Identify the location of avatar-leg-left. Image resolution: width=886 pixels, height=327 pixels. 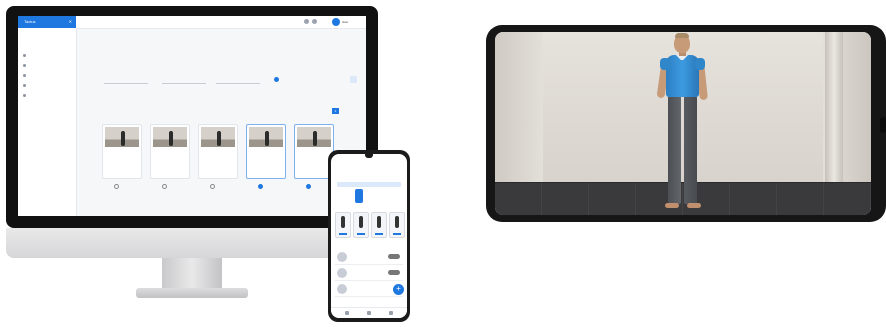
(674, 150).